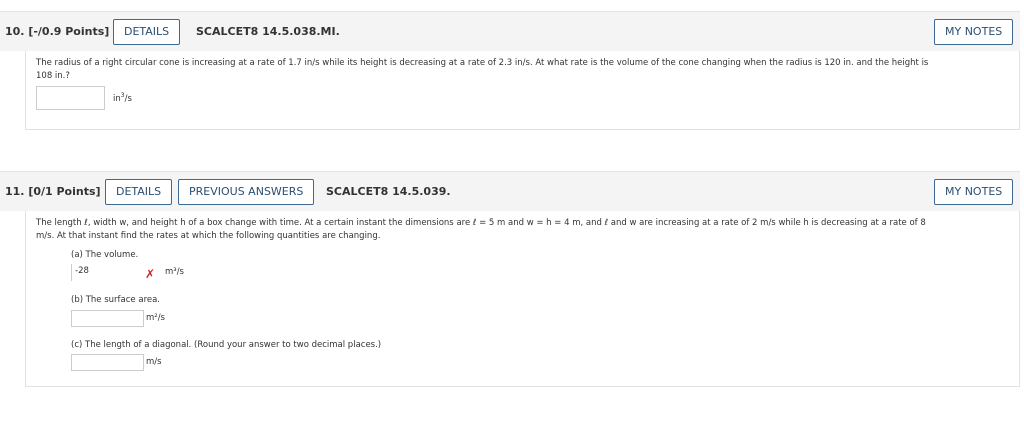  Describe the element at coordinates (53, 191) in the screenshot. I see `question-11-number: 11. [0/1 Points]` at that location.